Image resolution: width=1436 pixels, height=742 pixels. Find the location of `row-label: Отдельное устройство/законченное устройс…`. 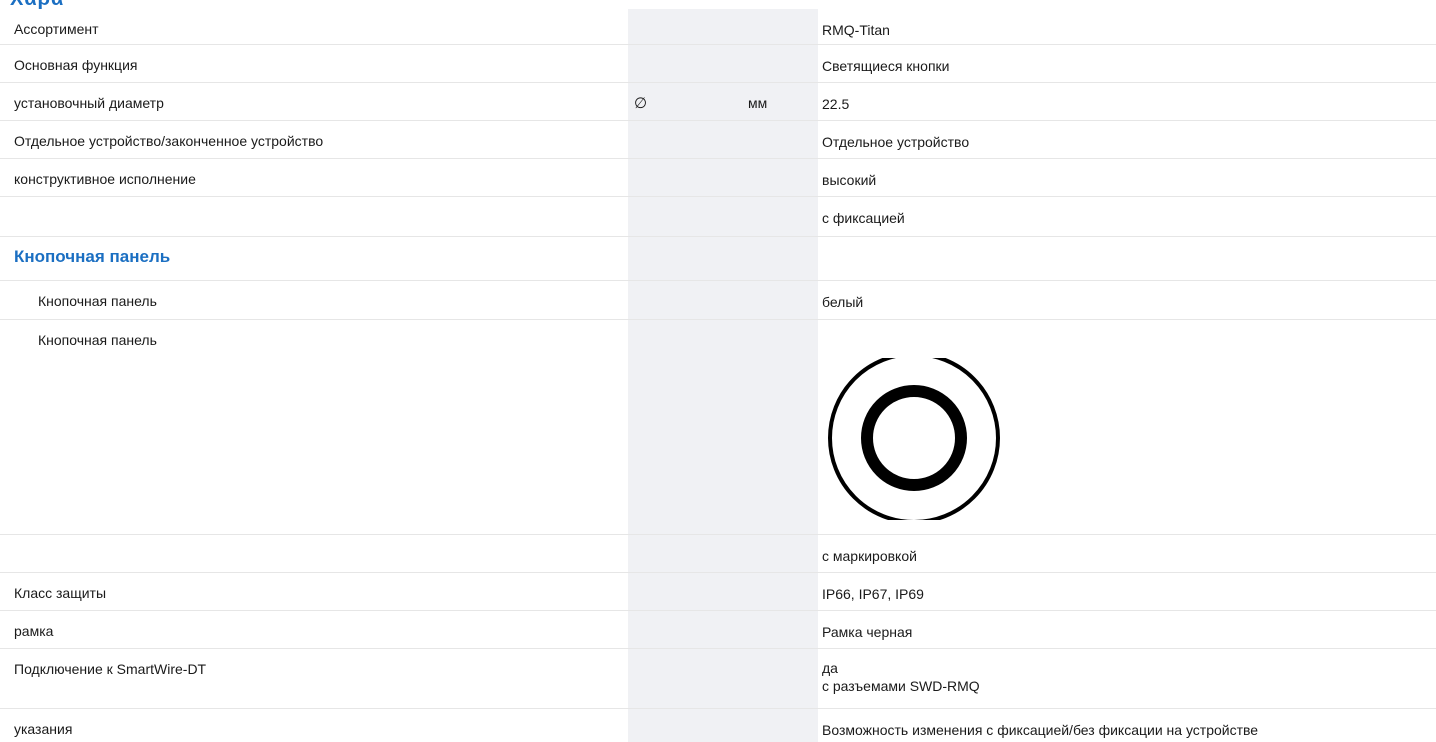

row-label: Отдельное устройство/законченное устройс… is located at coordinates (169, 141).